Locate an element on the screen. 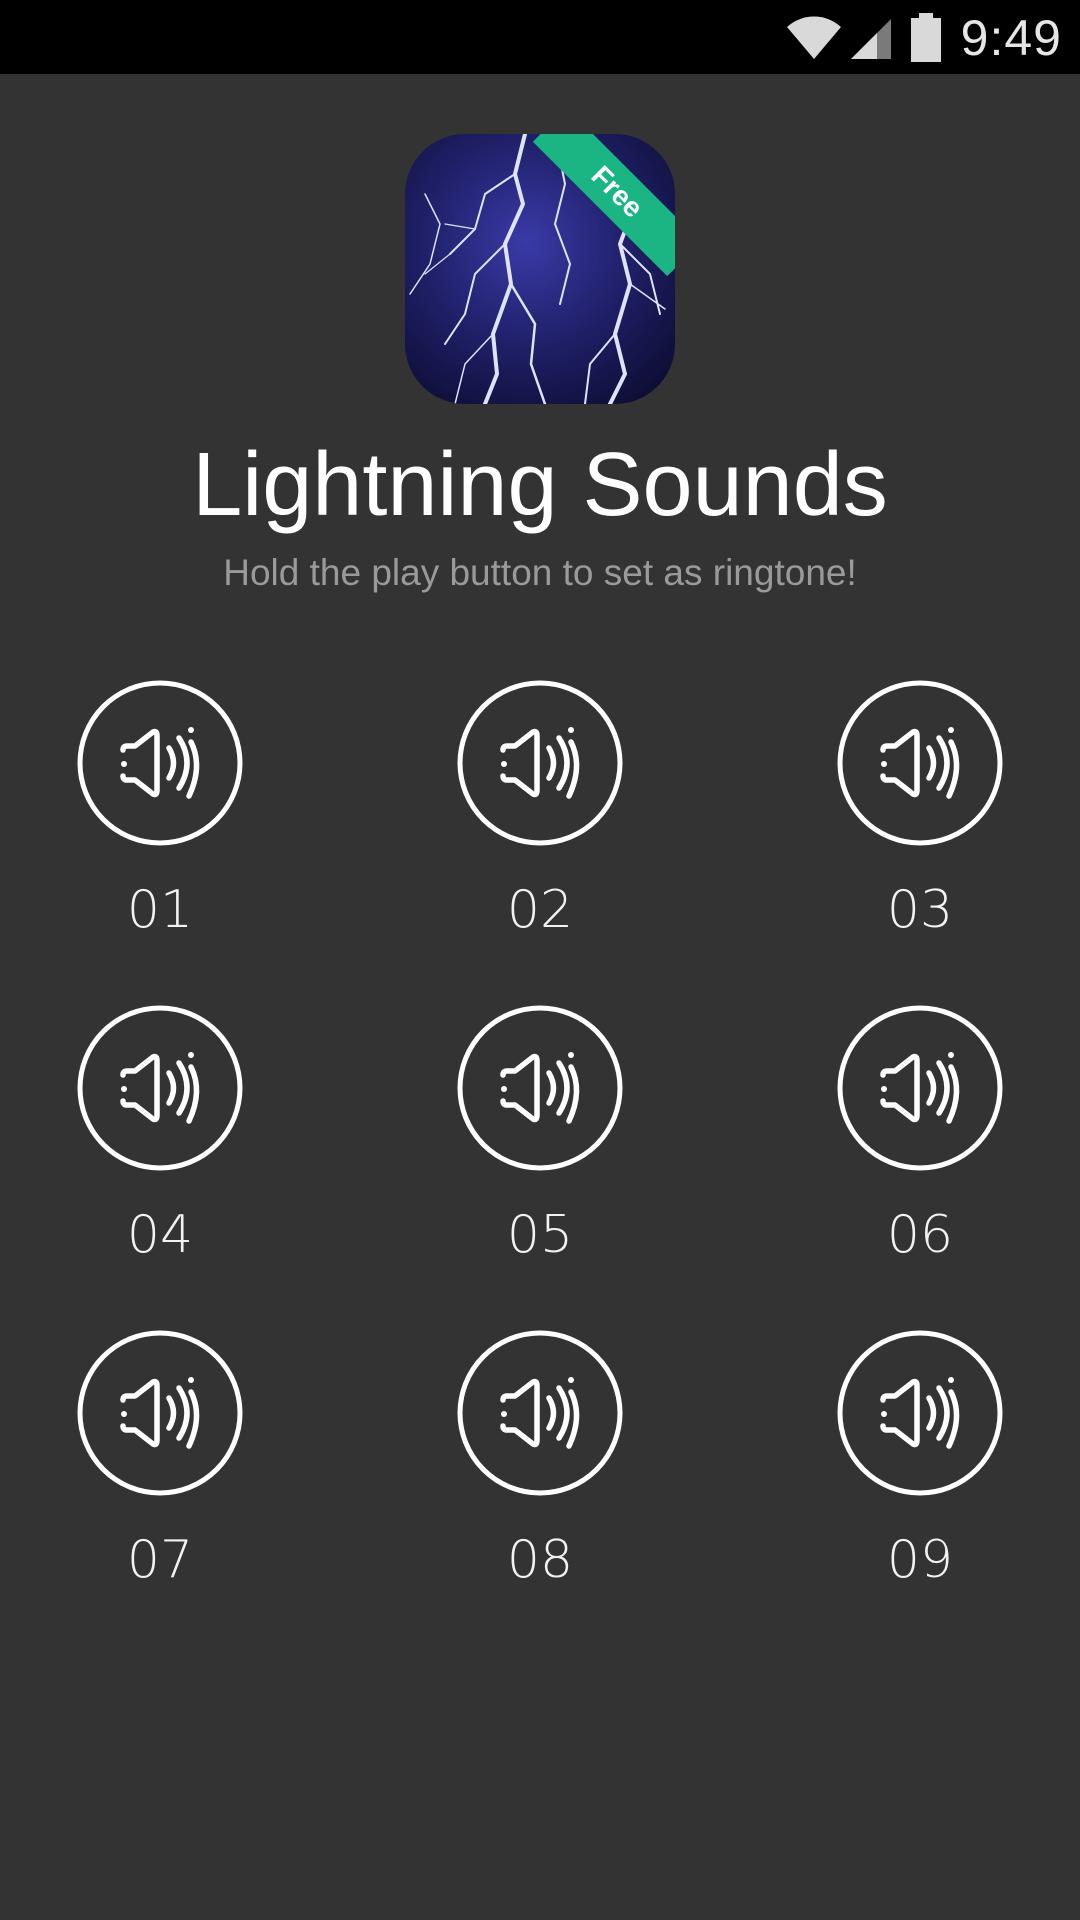 The image size is (1080, 1920). sound-item: 08 is located at coordinates (540, 1460).